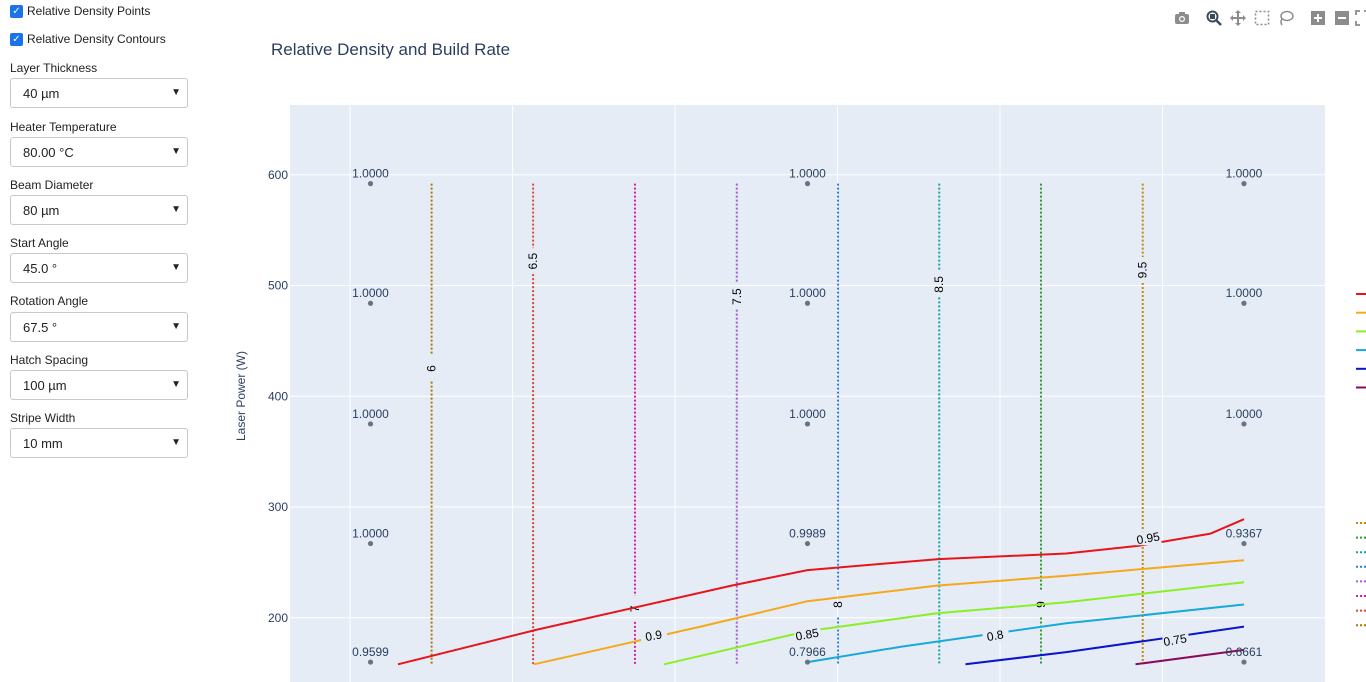  I want to click on y-tick-label: 200, so click(278, 618).